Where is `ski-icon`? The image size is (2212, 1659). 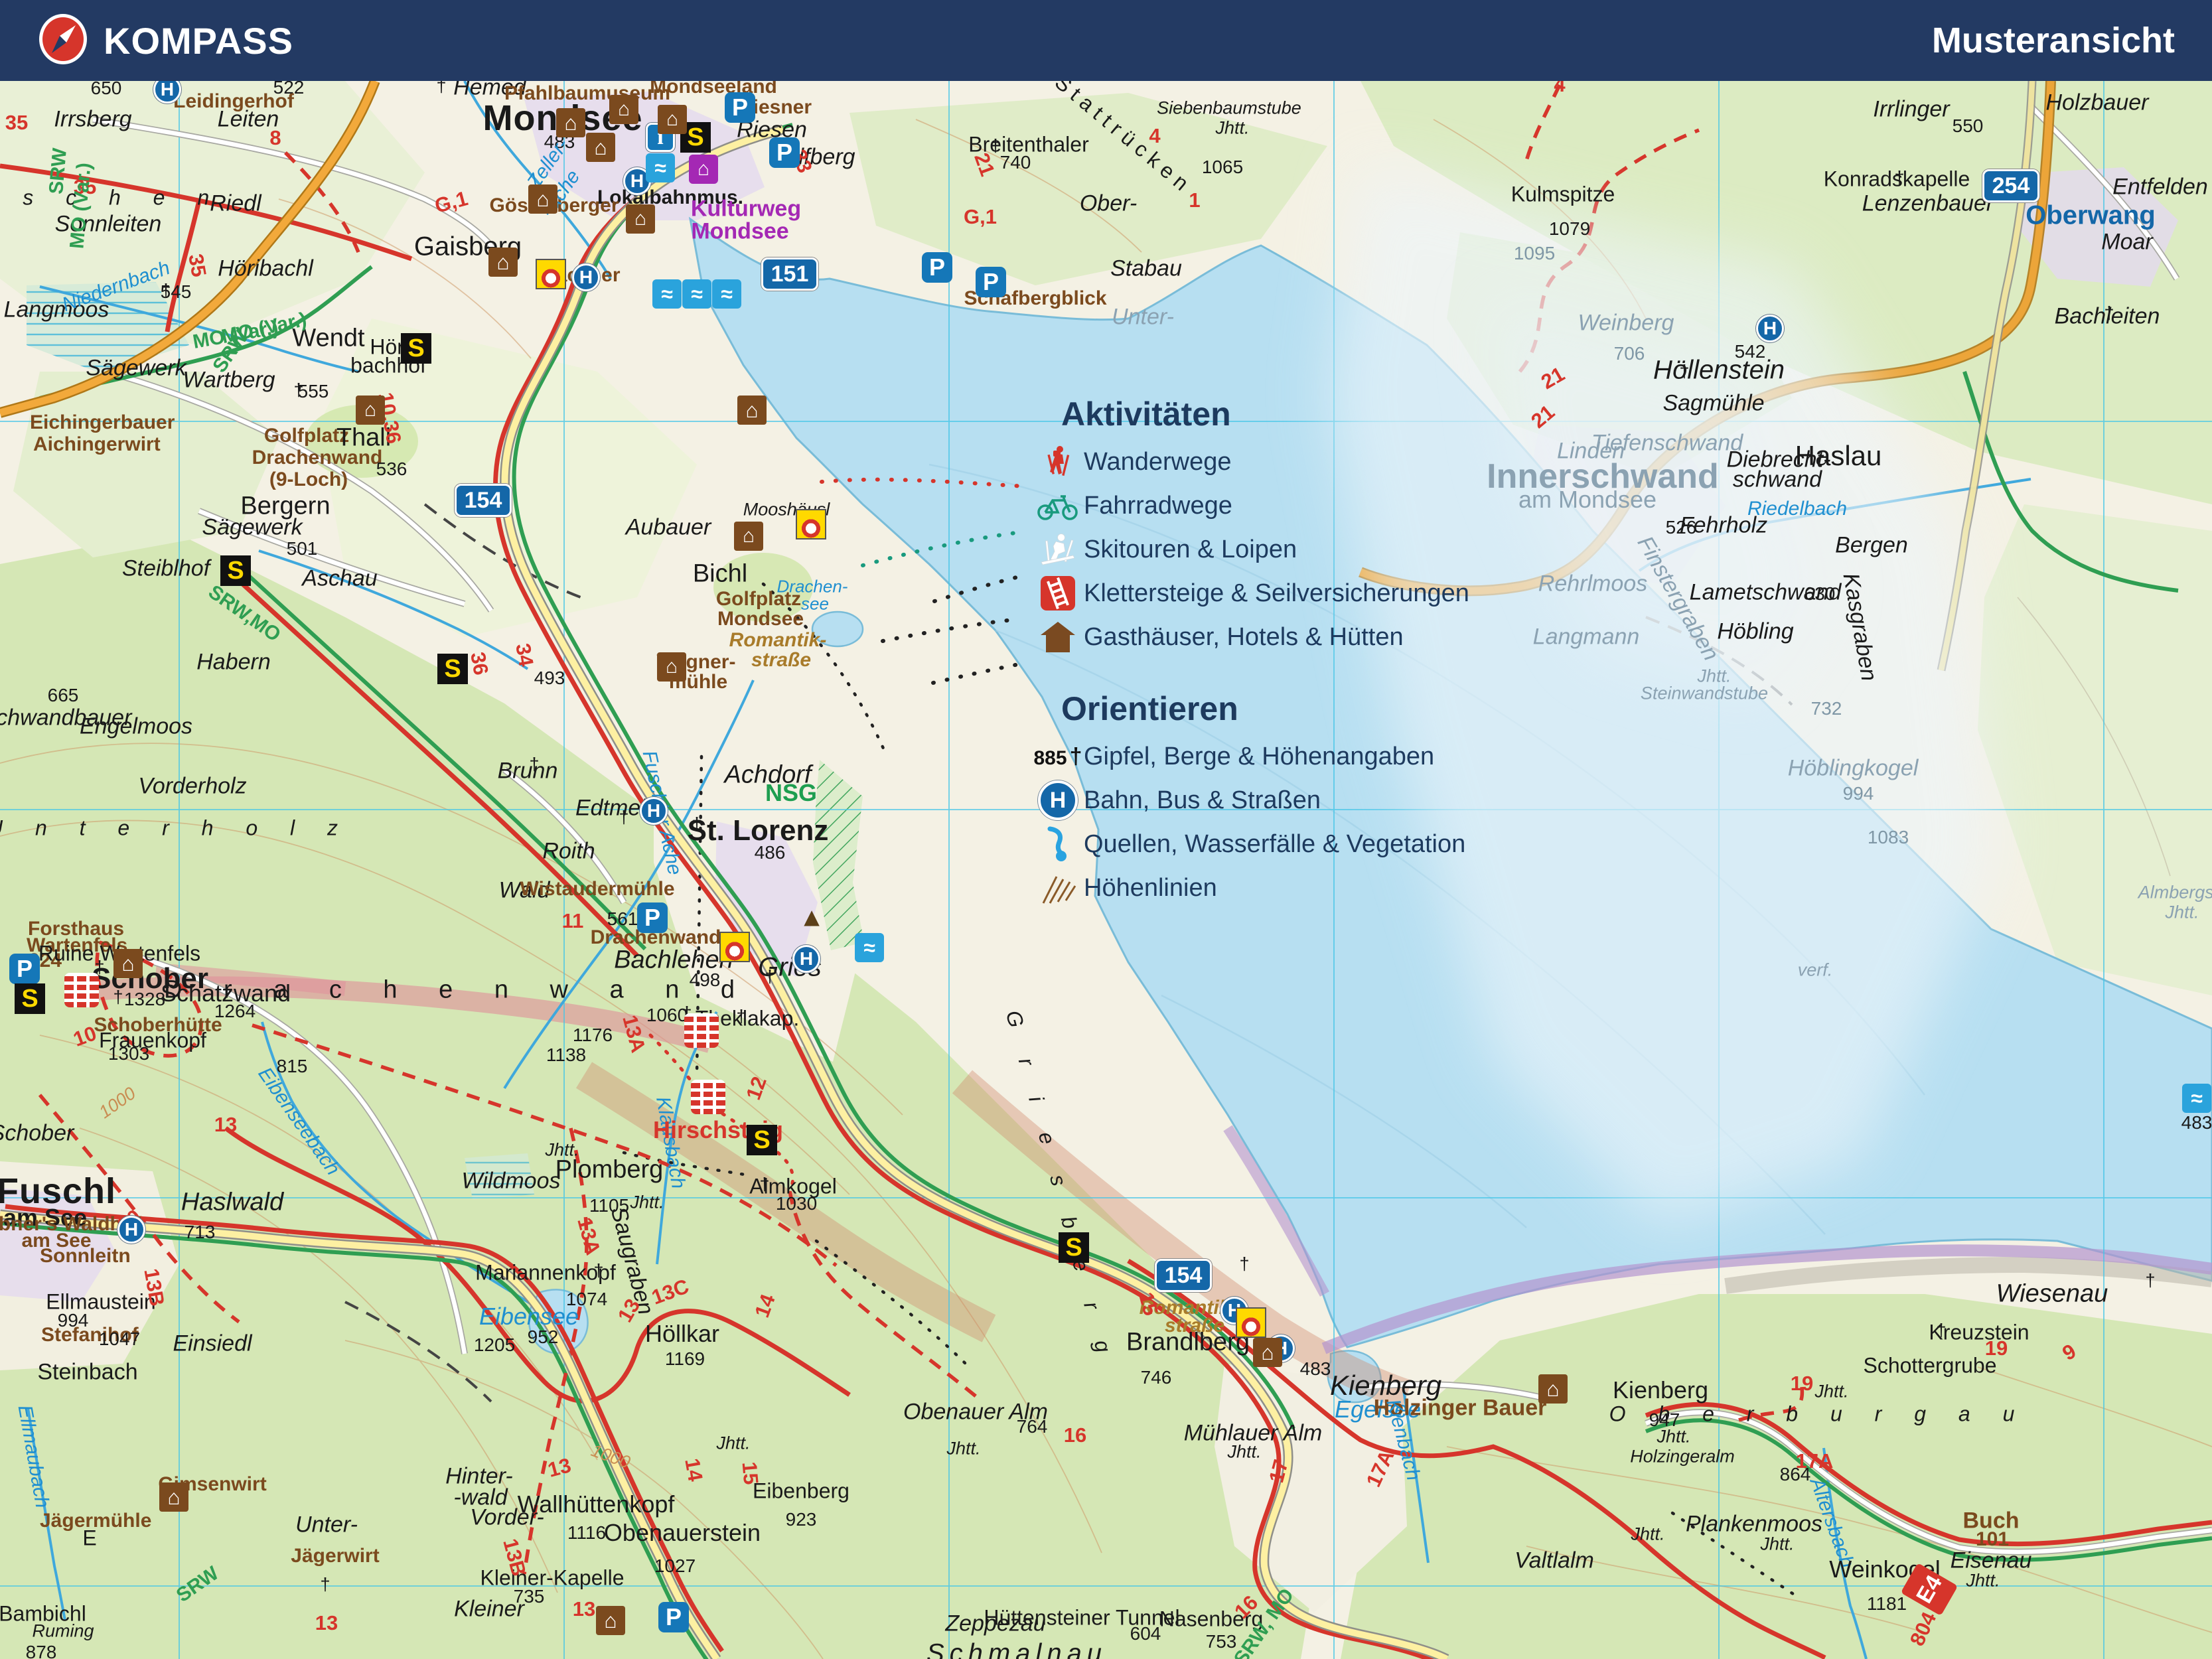 ski-icon is located at coordinates (1058, 549).